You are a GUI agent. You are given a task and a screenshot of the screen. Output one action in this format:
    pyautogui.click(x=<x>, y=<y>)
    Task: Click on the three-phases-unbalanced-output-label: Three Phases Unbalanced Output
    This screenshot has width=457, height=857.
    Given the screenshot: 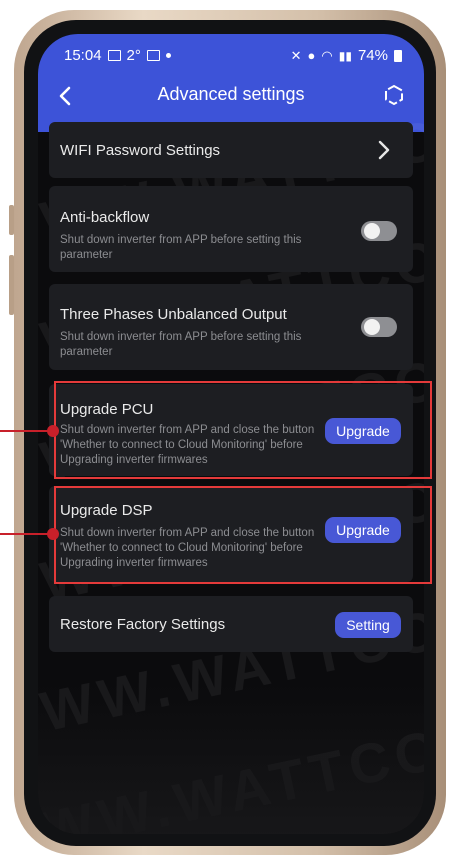 What is the action you would take?
    pyautogui.click(x=173, y=314)
    